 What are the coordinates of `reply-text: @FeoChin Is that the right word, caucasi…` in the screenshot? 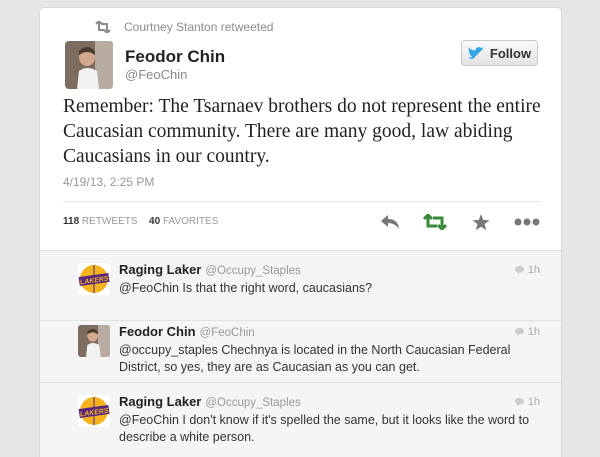 It's located at (246, 288).